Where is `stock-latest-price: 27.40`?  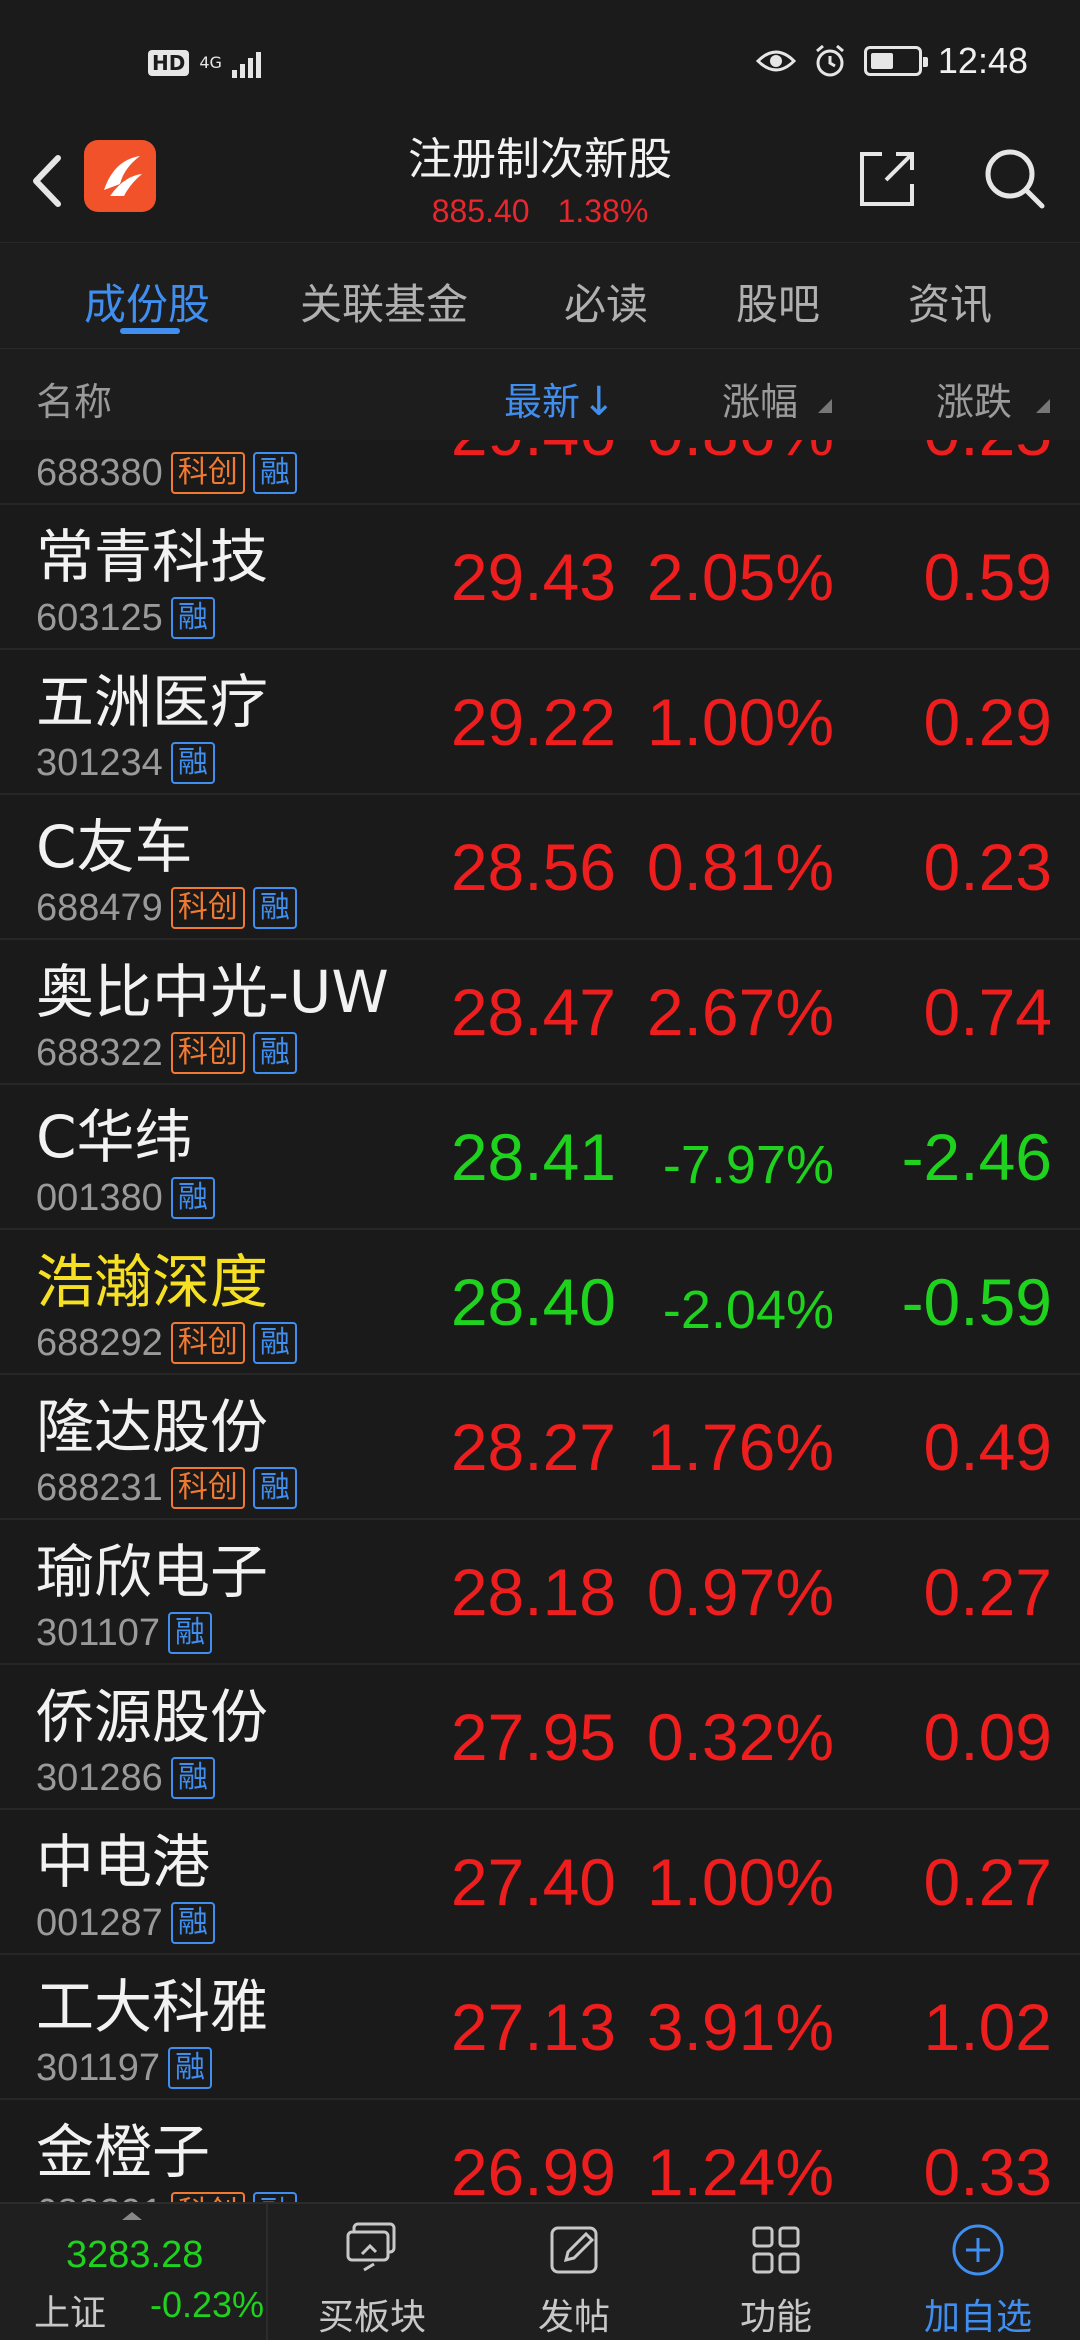
stock-latest-price: 27.40 is located at coordinates (533, 1882).